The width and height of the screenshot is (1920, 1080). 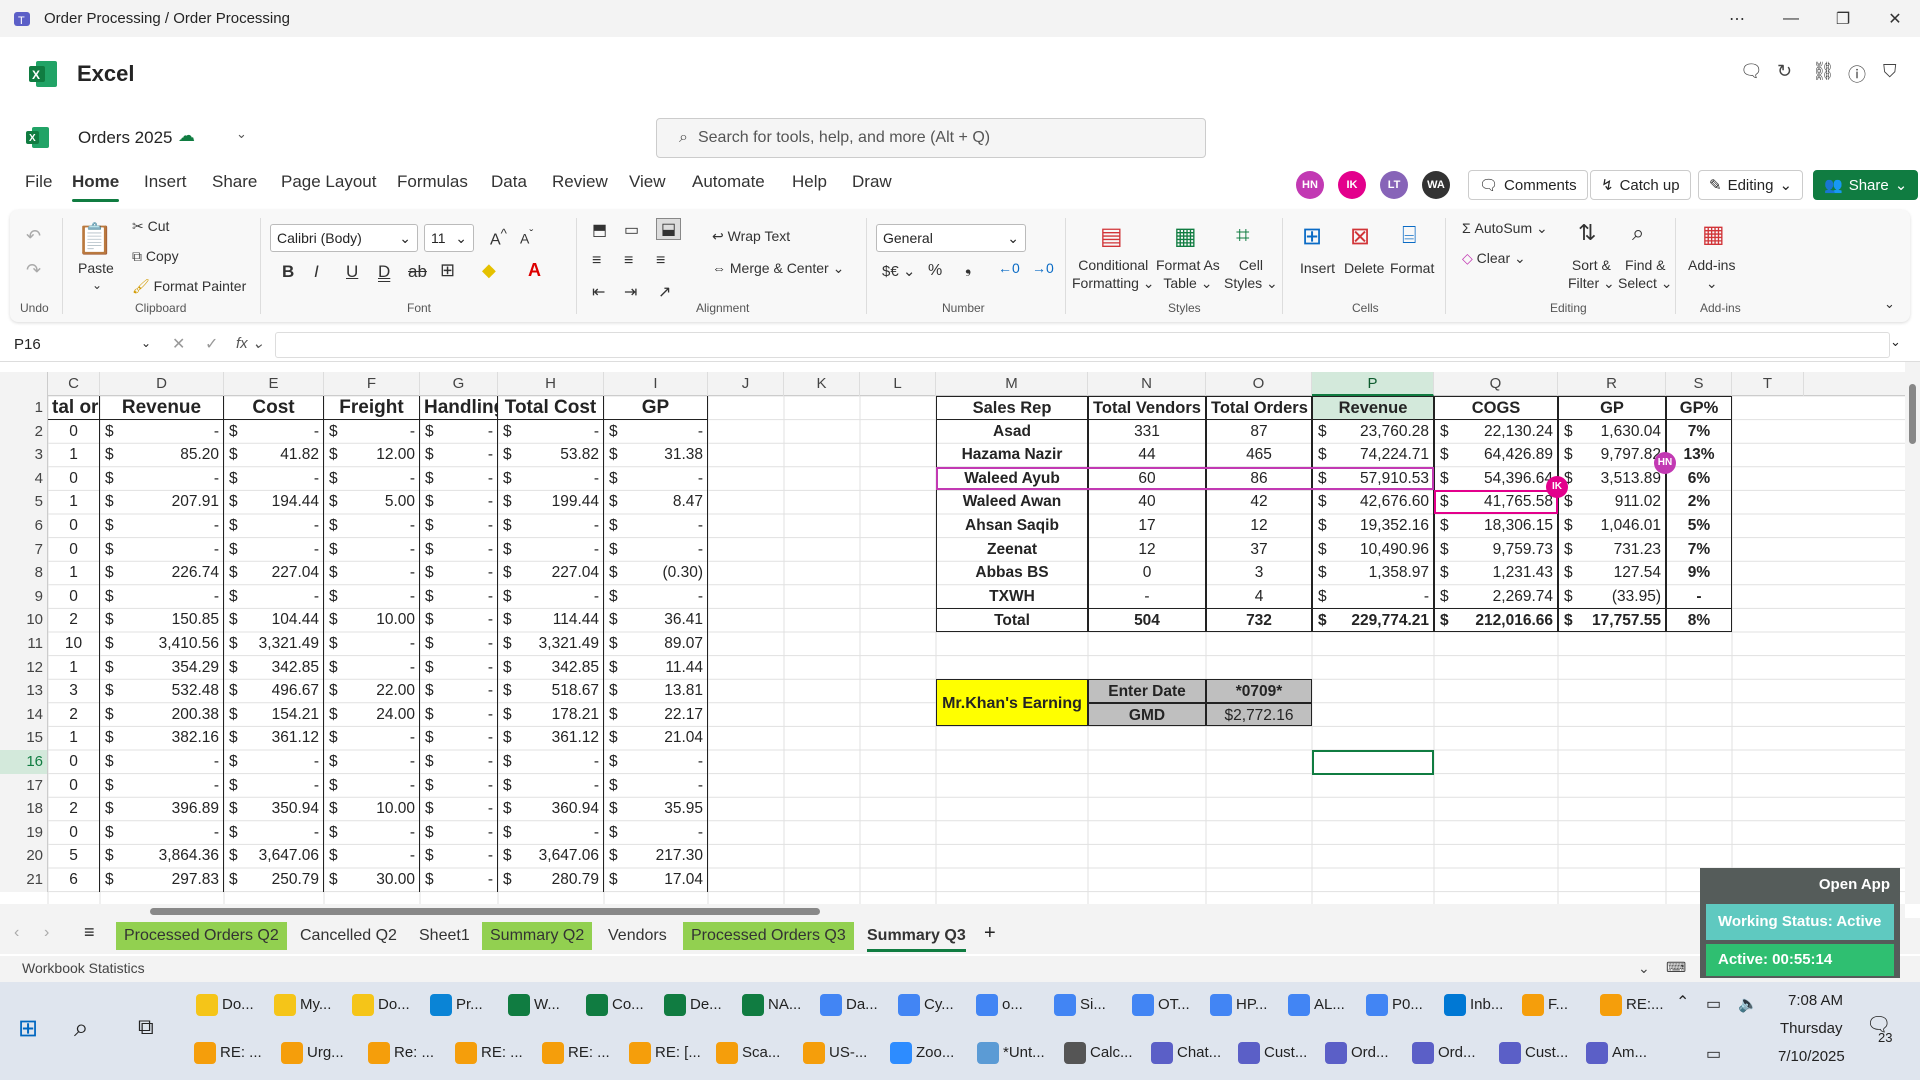 What do you see at coordinates (1147, 596) in the screenshot?
I see `cell: -` at bounding box center [1147, 596].